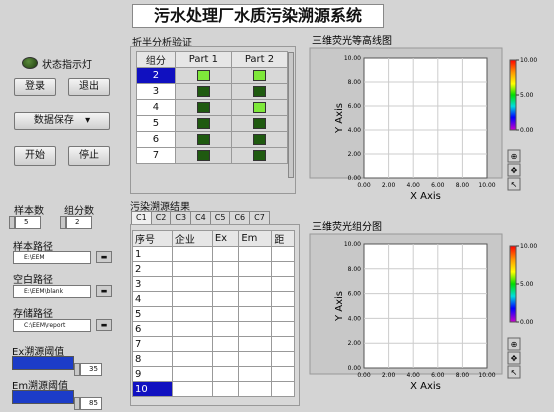 The height and width of the screenshot is (412, 554). What do you see at coordinates (291, 115) in the screenshot?
I see `half-split-scrollbar` at bounding box center [291, 115].